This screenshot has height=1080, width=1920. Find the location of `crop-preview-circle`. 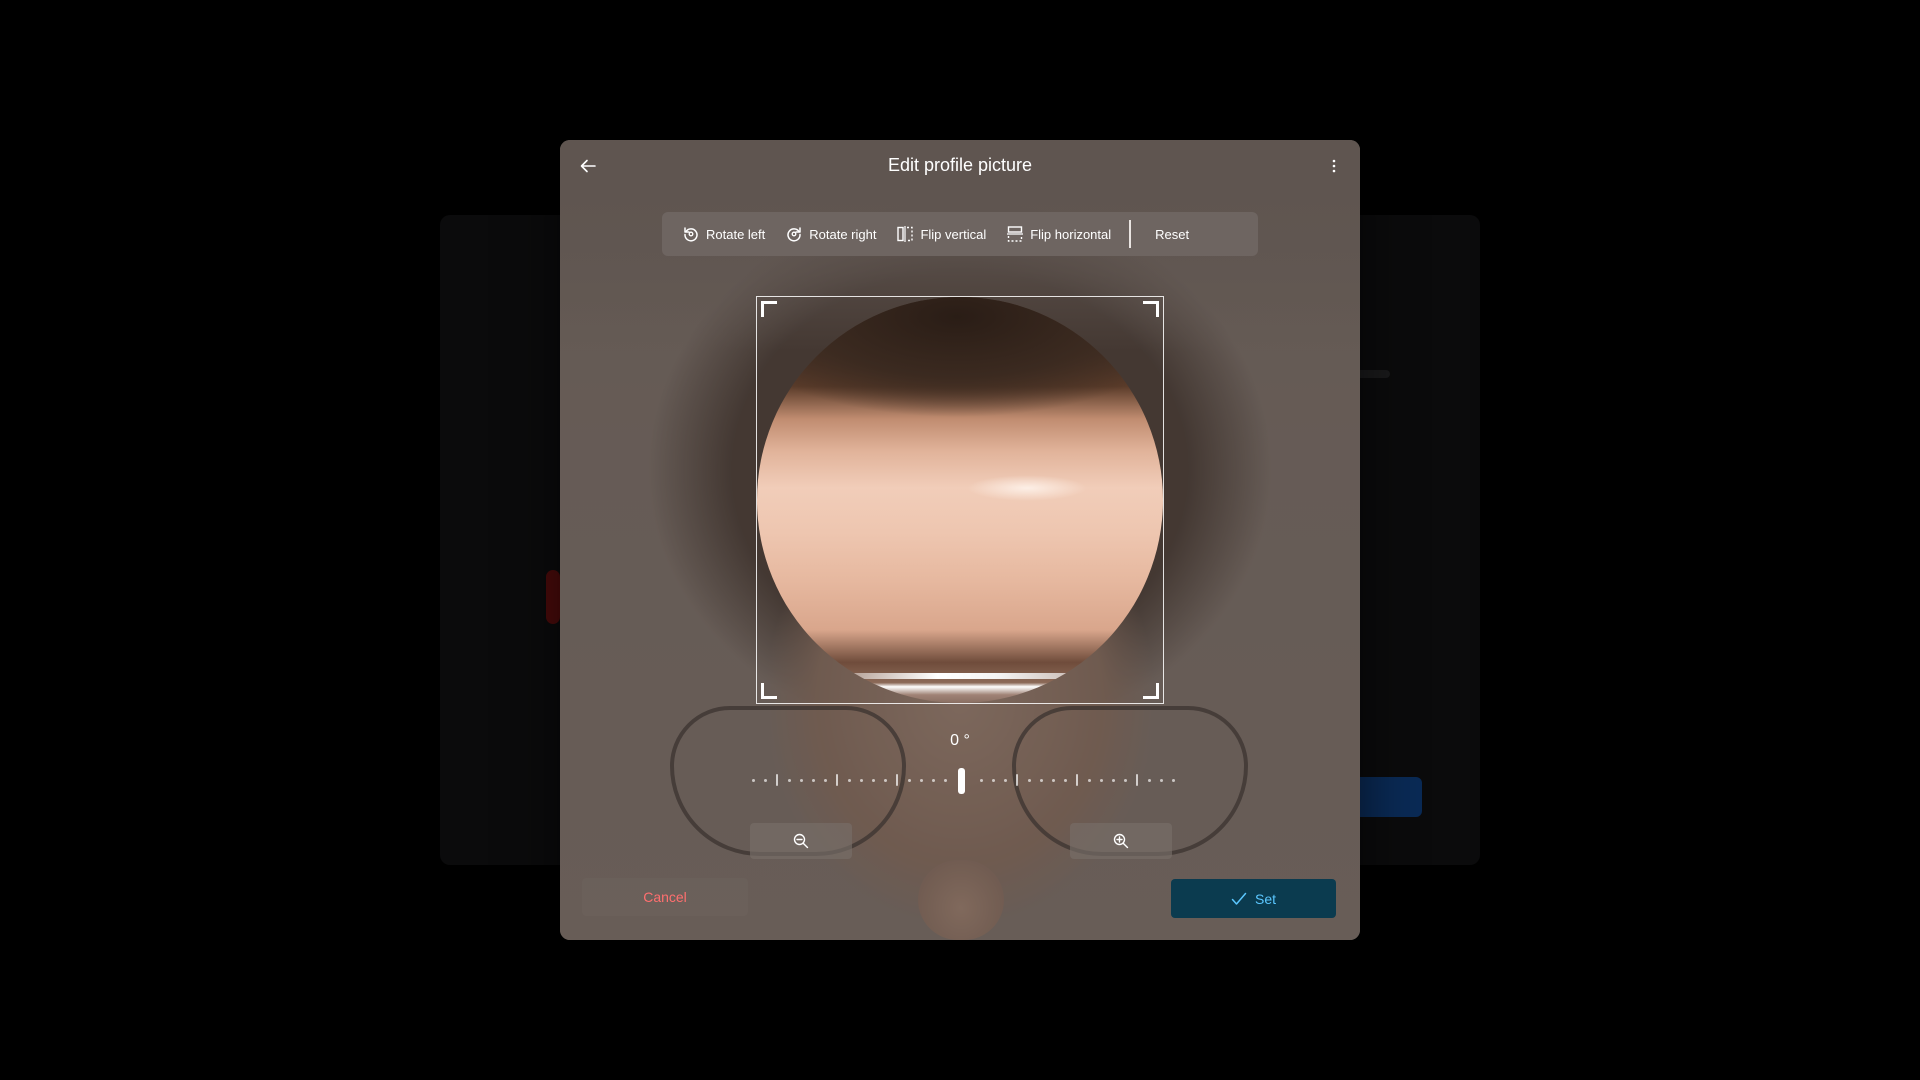

crop-preview-circle is located at coordinates (960, 500).